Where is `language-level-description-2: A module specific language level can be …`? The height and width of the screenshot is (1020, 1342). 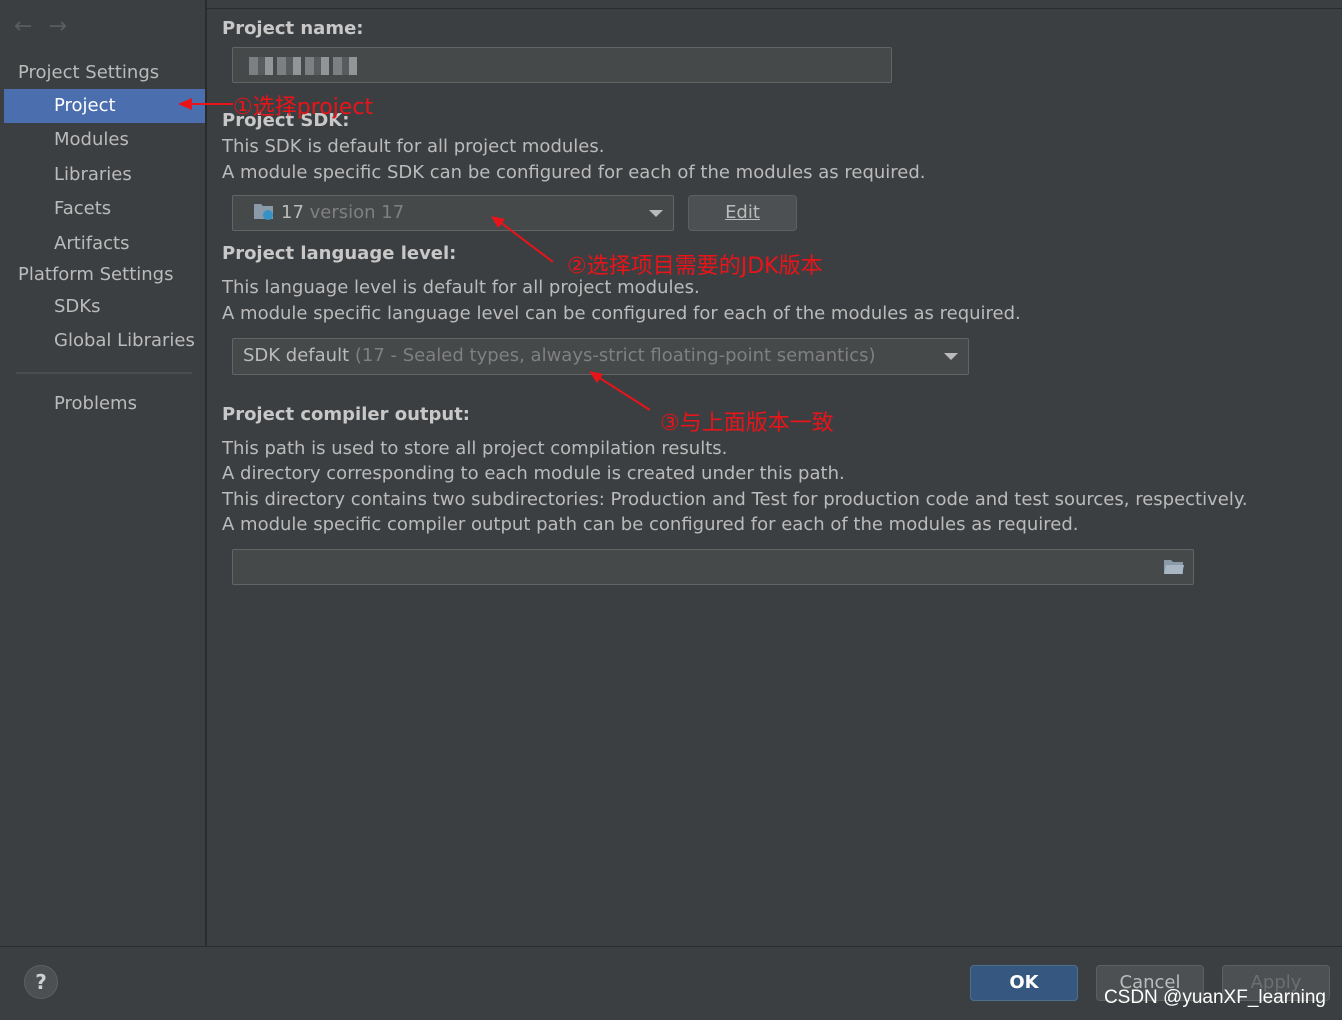 language-level-description-2: A module specific language level can be … is located at coordinates (621, 313).